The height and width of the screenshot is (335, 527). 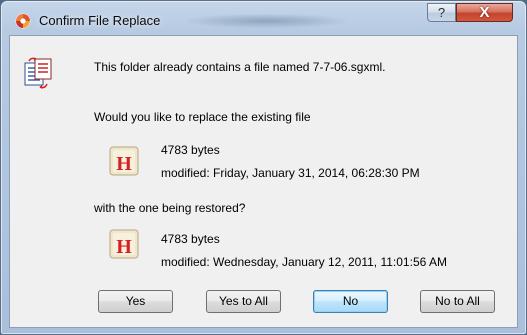 I want to click on yes-to-all-button: Yes to All, so click(x=243, y=301).